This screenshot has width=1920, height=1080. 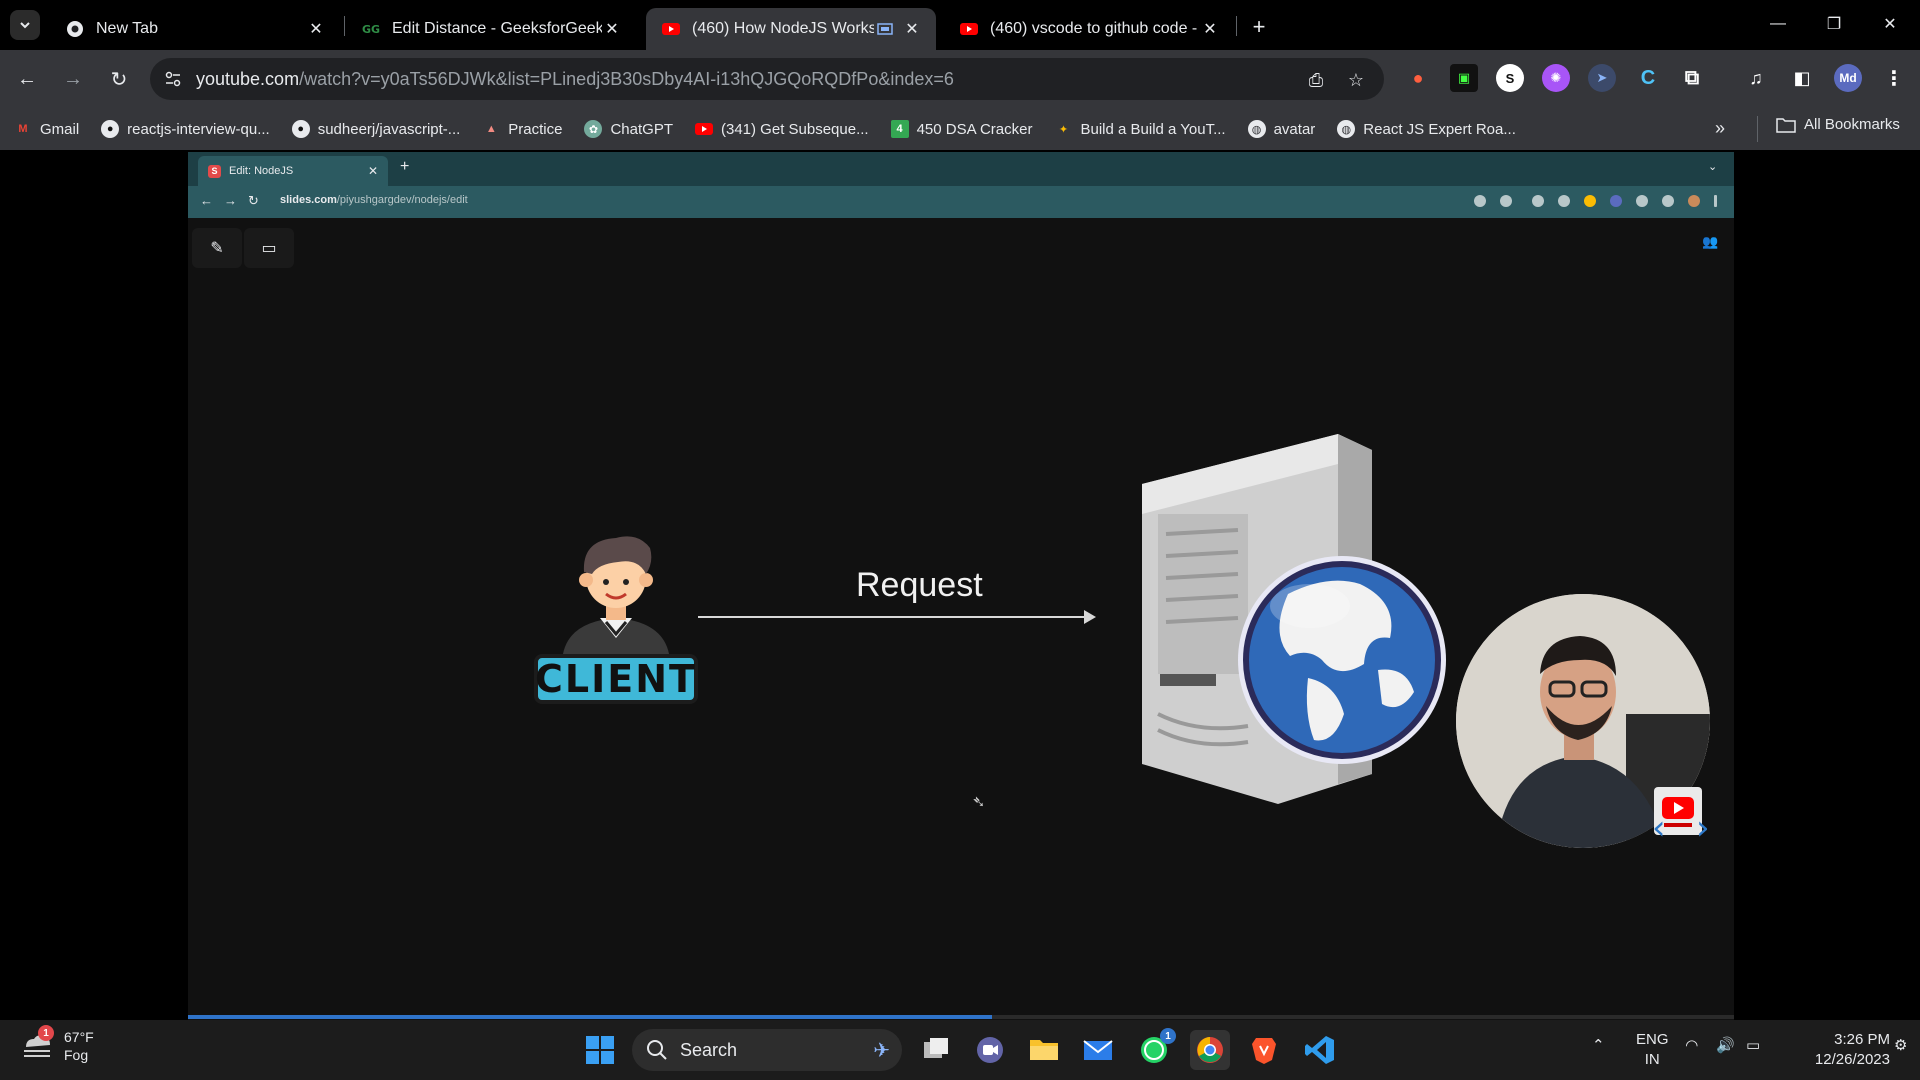 What do you see at coordinates (119, 79) in the screenshot?
I see `reload-button: ↻` at bounding box center [119, 79].